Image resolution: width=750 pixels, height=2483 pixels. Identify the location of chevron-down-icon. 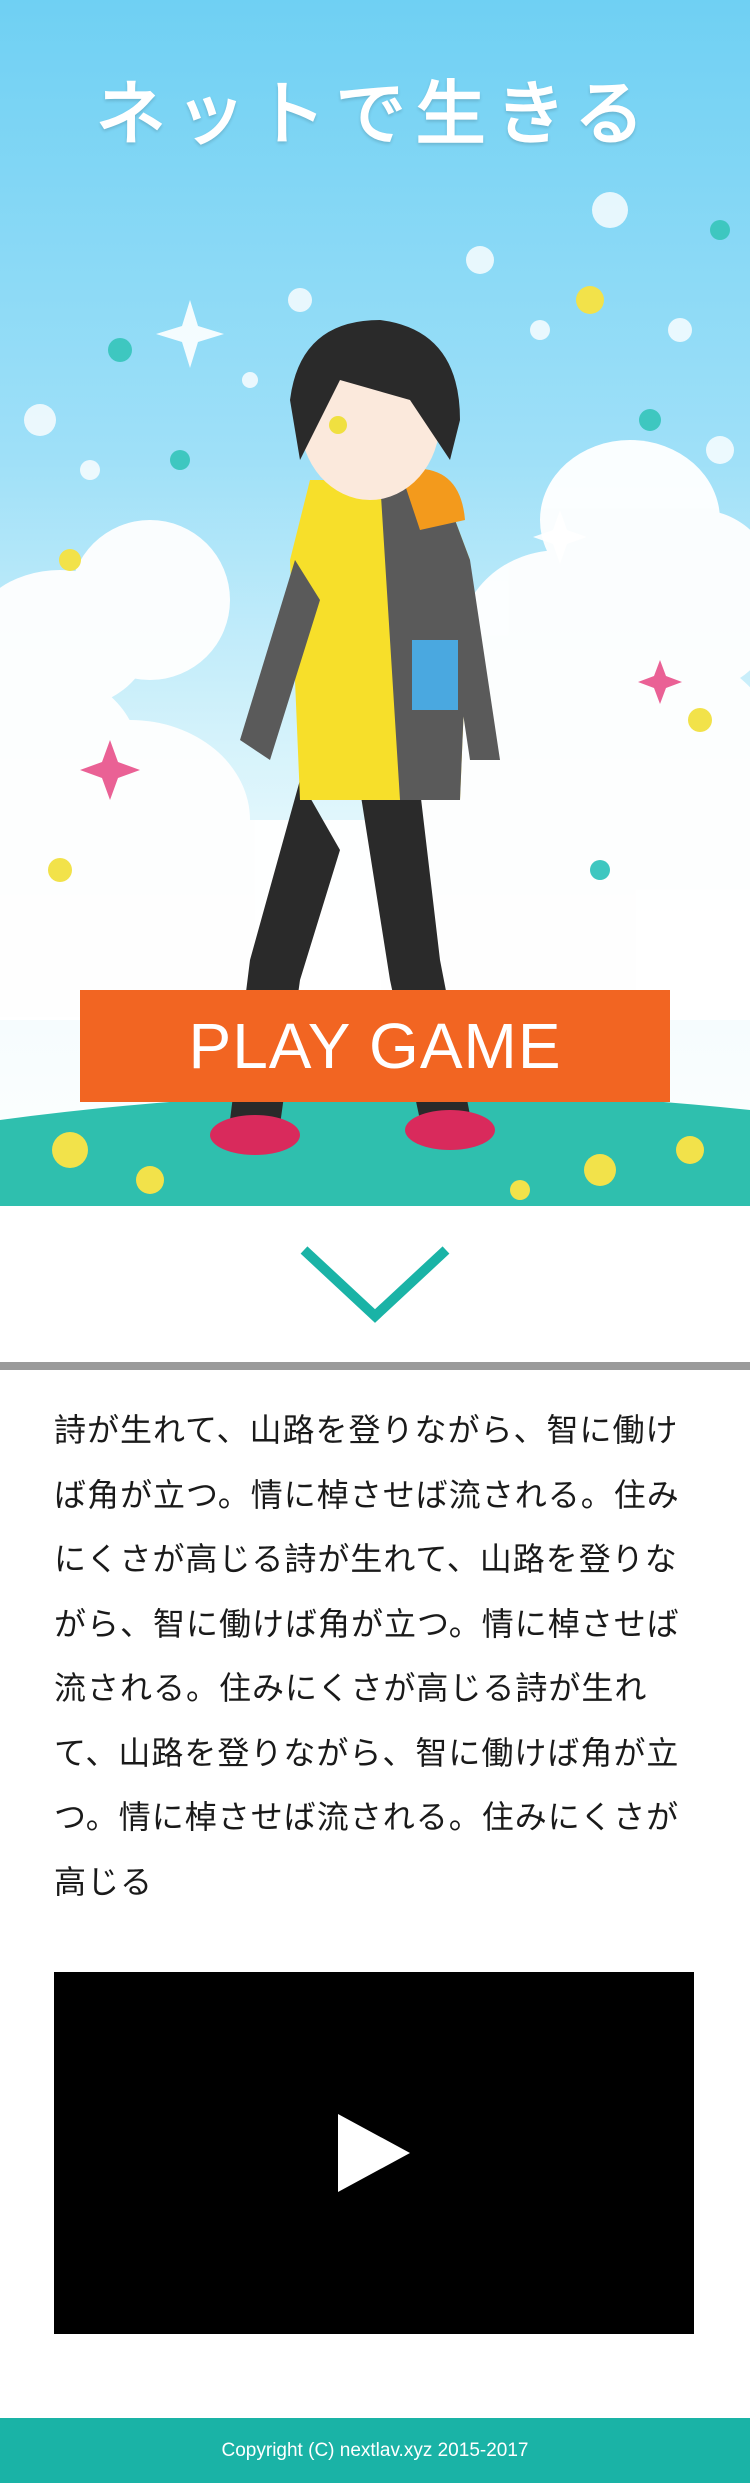
(375, 1284).